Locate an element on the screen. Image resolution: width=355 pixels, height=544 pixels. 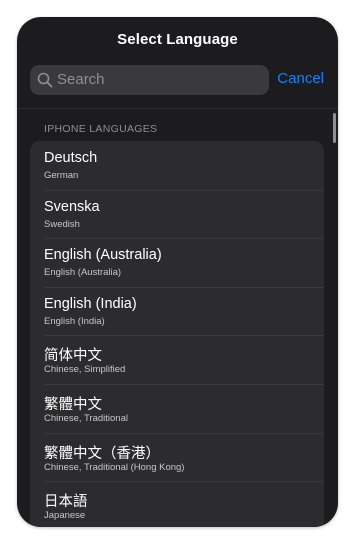
language-name: English (Australia) is located at coordinates (103, 255).